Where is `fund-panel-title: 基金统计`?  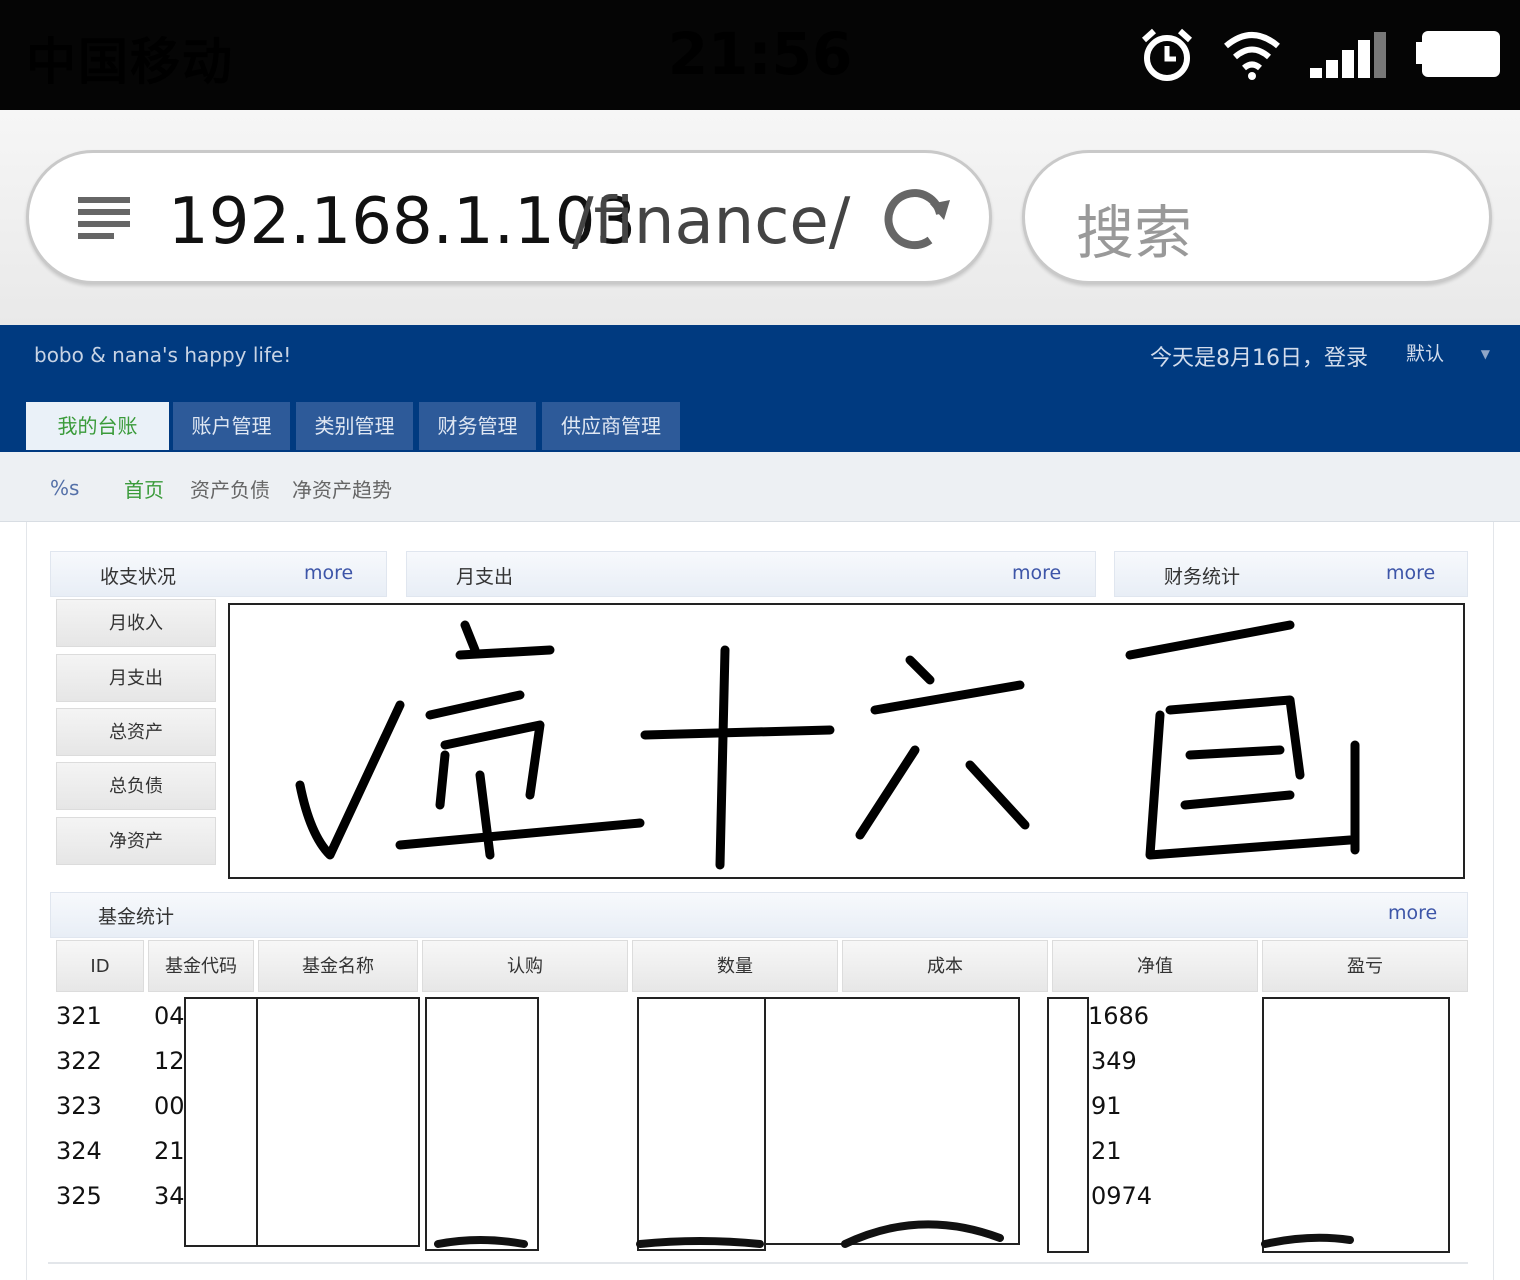 fund-panel-title: 基金统计 is located at coordinates (136, 917).